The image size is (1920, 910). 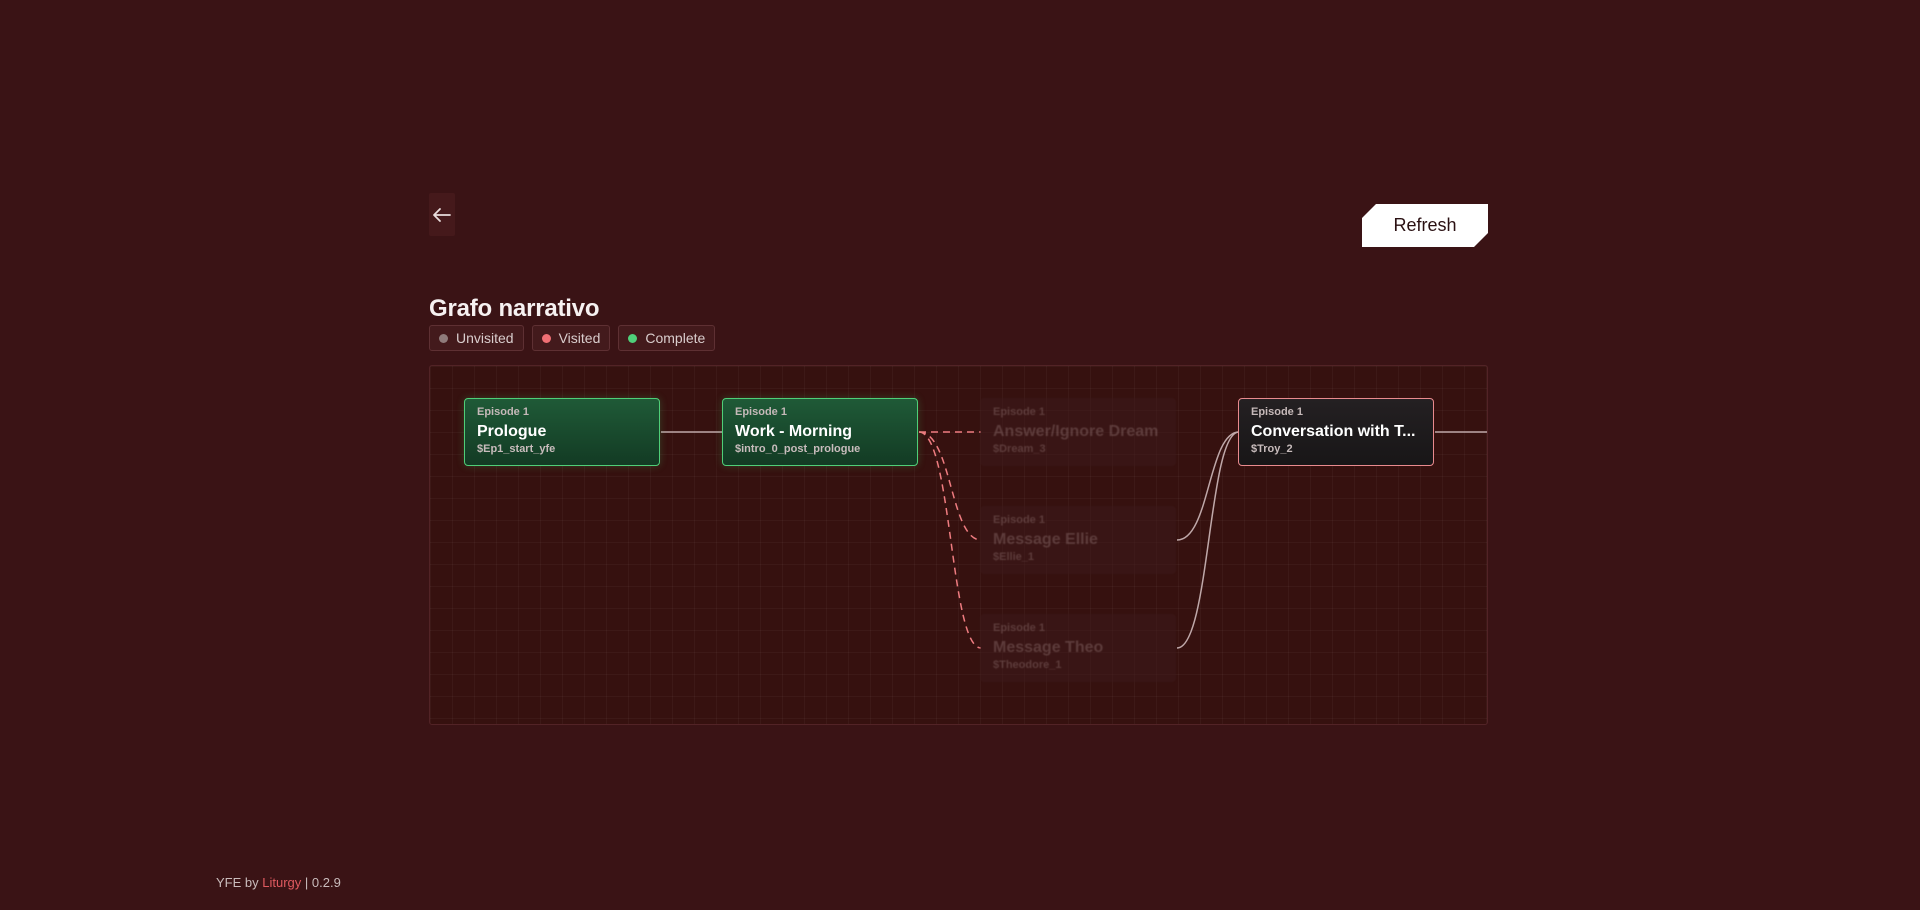 What do you see at coordinates (1208, 486) in the screenshot?
I see `edge-ellie-troy` at bounding box center [1208, 486].